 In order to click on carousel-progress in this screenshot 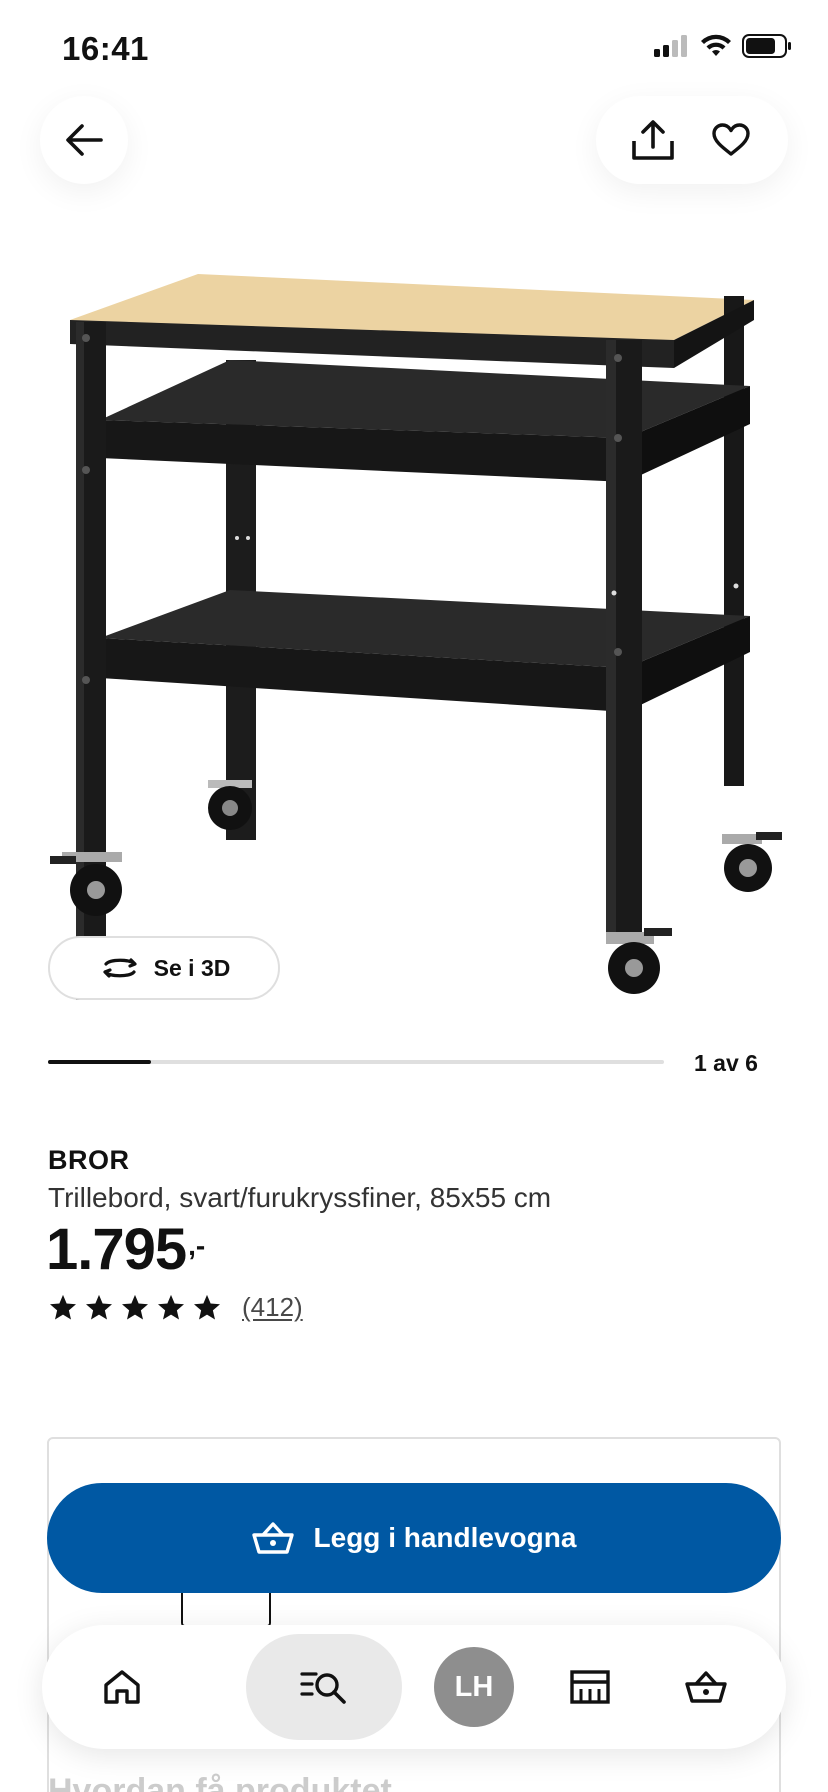, I will do `click(356, 1062)`.